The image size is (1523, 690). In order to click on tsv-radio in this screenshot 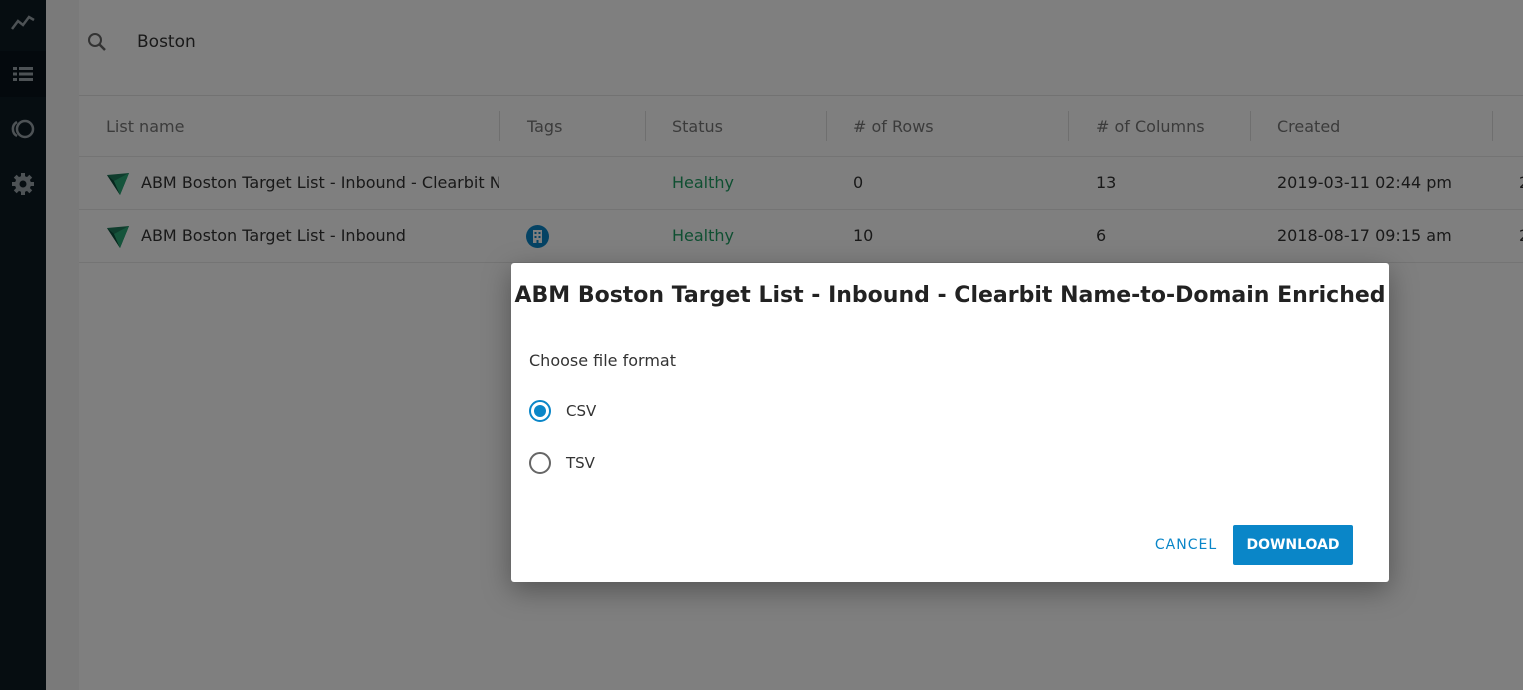, I will do `click(540, 463)`.